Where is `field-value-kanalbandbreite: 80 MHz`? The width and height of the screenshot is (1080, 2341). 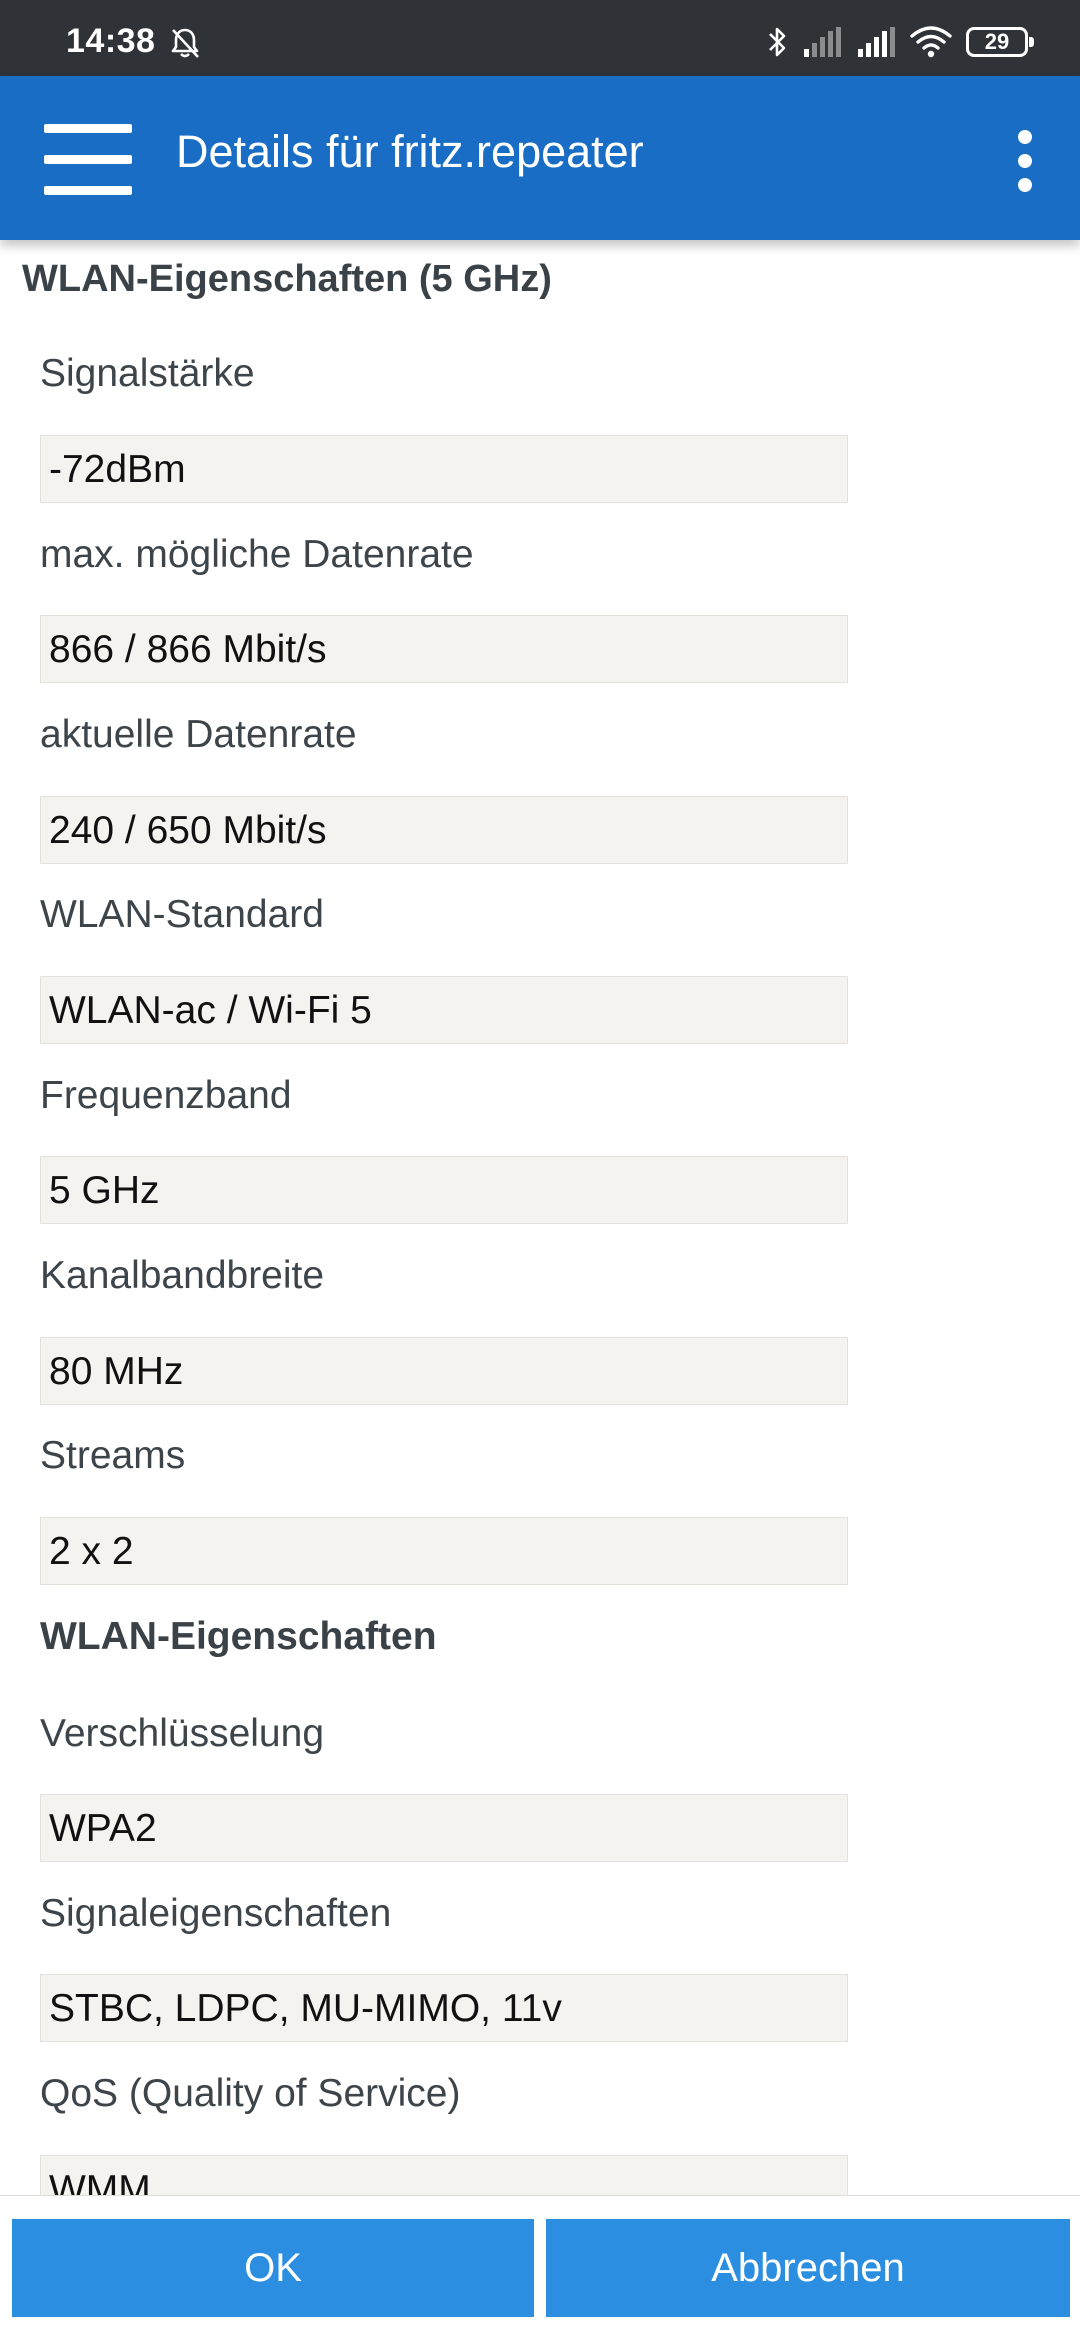
field-value-kanalbandbreite: 80 MHz is located at coordinates (444, 1371).